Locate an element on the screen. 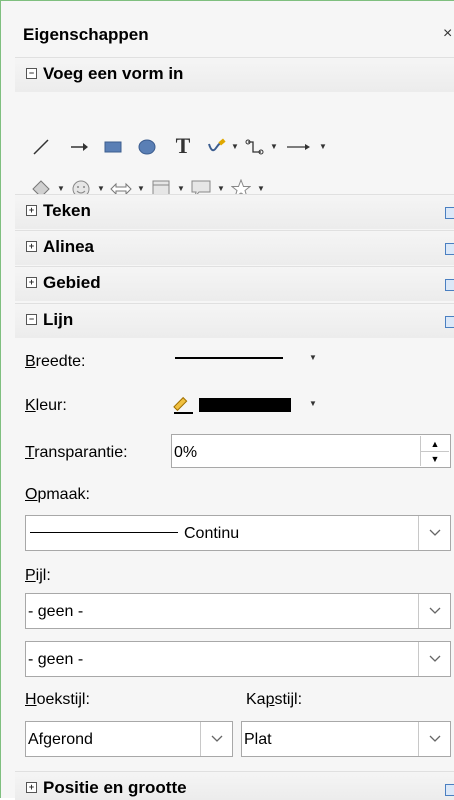  arrow-end-value: - geen - is located at coordinates (56, 659).